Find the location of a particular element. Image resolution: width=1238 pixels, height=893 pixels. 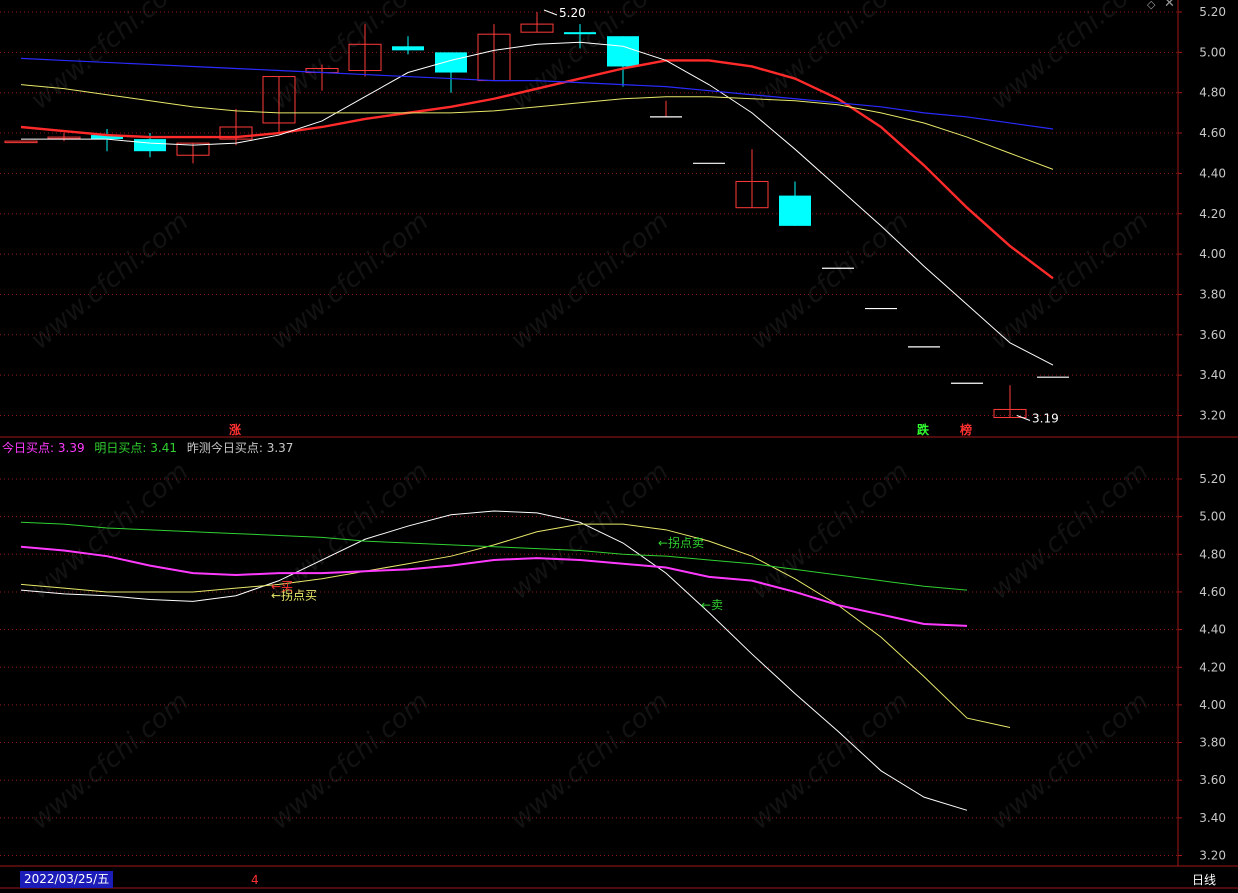

diamond-icon: ◇ is located at coordinates (1151, 5).